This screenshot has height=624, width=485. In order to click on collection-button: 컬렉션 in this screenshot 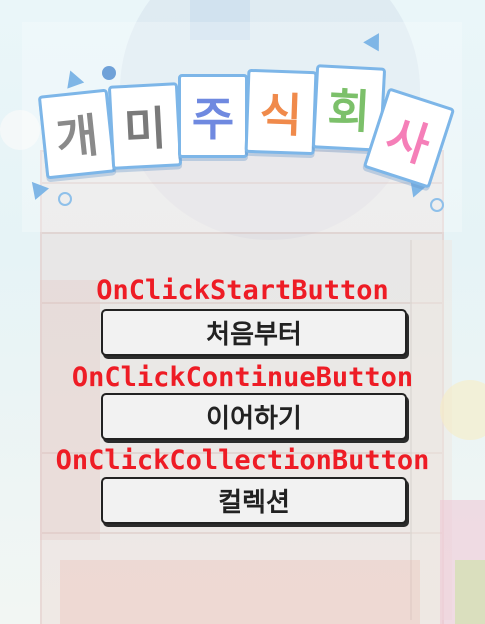, I will do `click(254, 500)`.